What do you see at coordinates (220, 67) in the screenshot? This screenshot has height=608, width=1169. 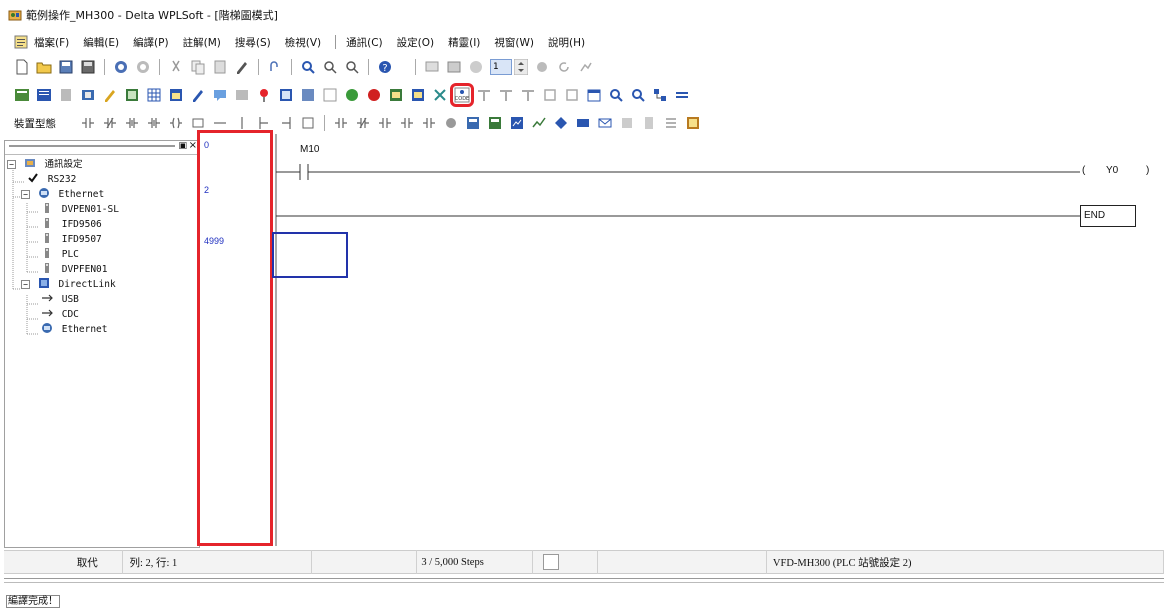 I see `paste-icon` at bounding box center [220, 67].